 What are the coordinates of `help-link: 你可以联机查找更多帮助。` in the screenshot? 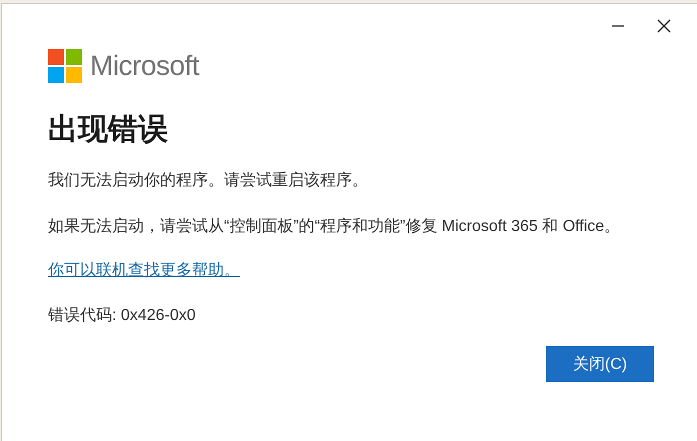 It's located at (144, 270).